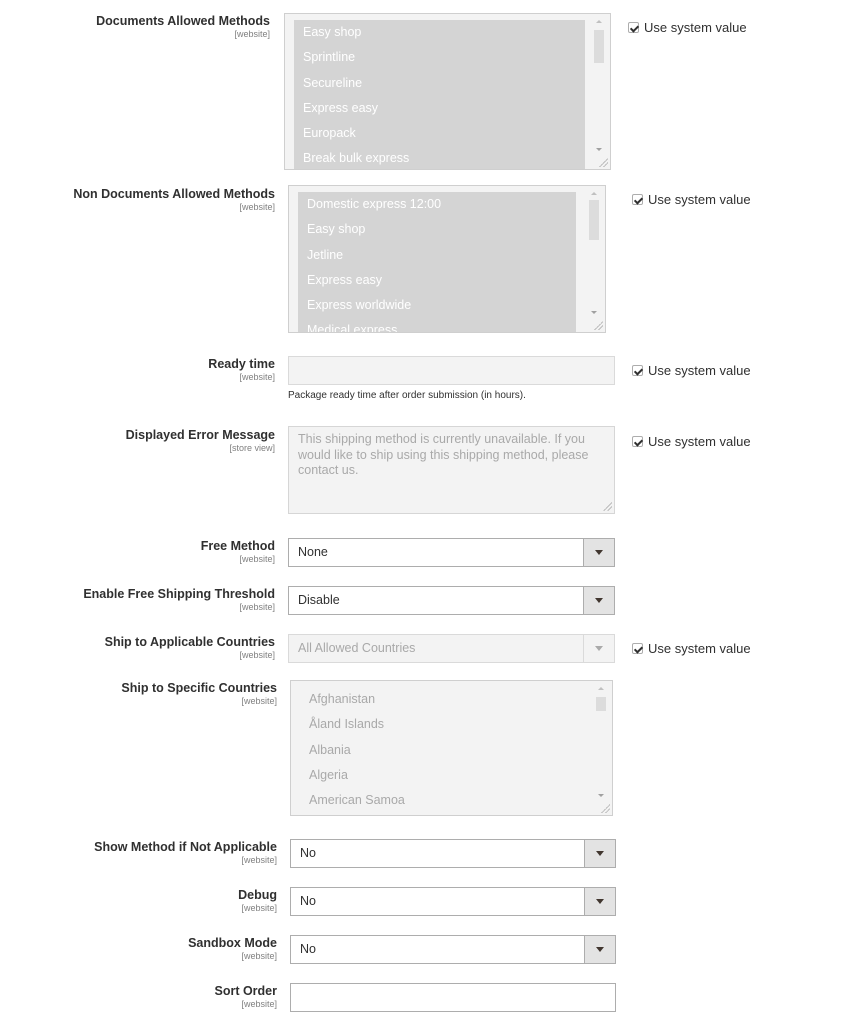  I want to click on option-item: Algeria, so click(442, 775).